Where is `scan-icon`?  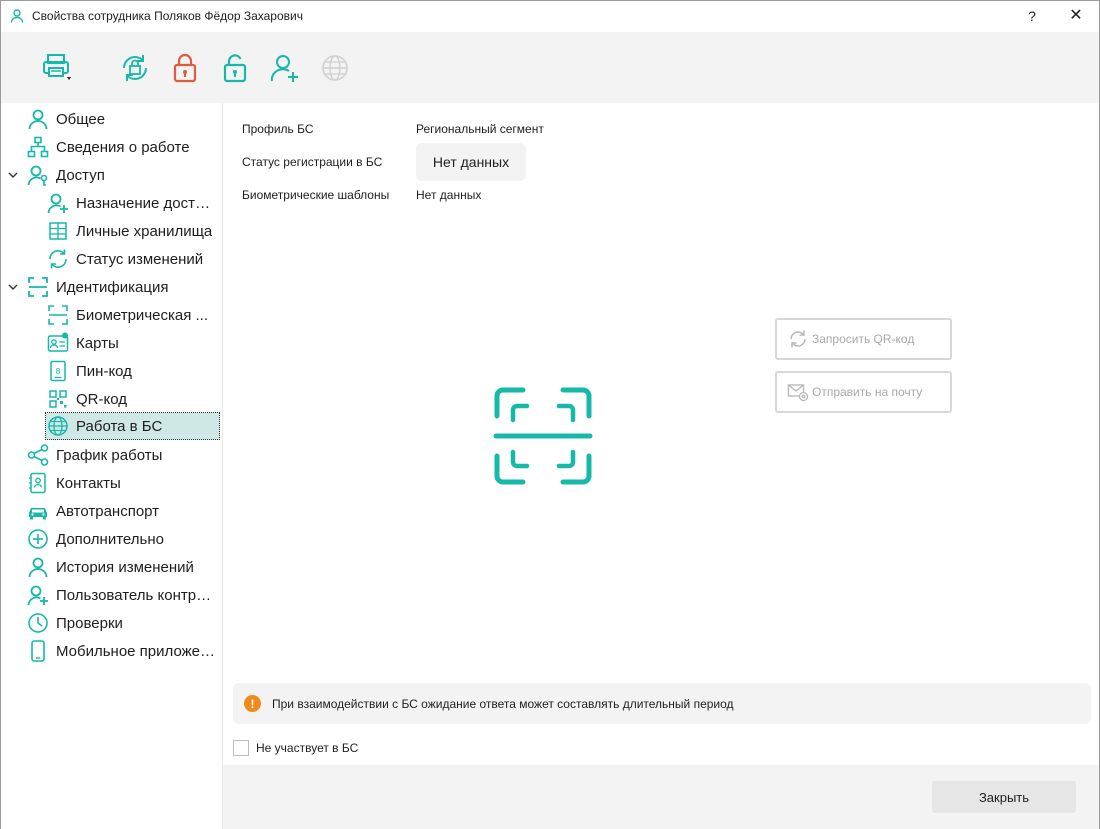
scan-icon is located at coordinates (38, 287).